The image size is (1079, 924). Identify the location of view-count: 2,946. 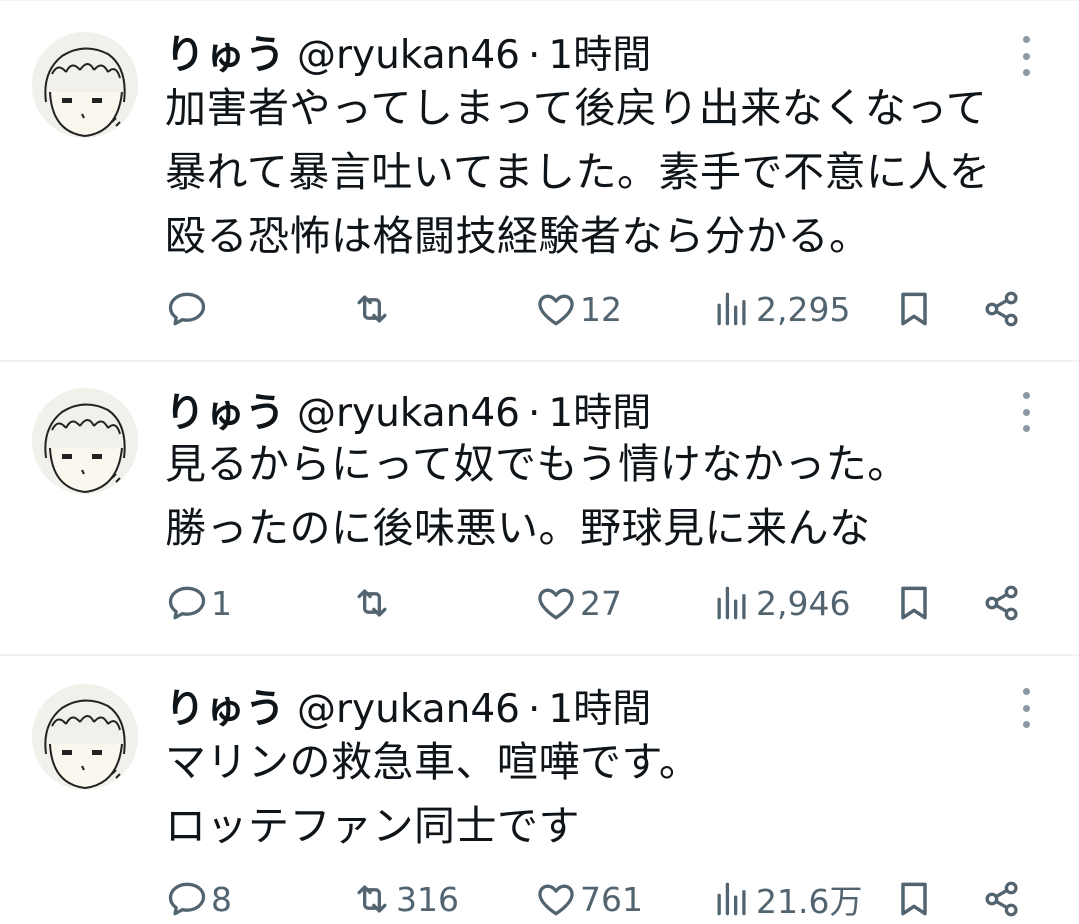
(803, 603).